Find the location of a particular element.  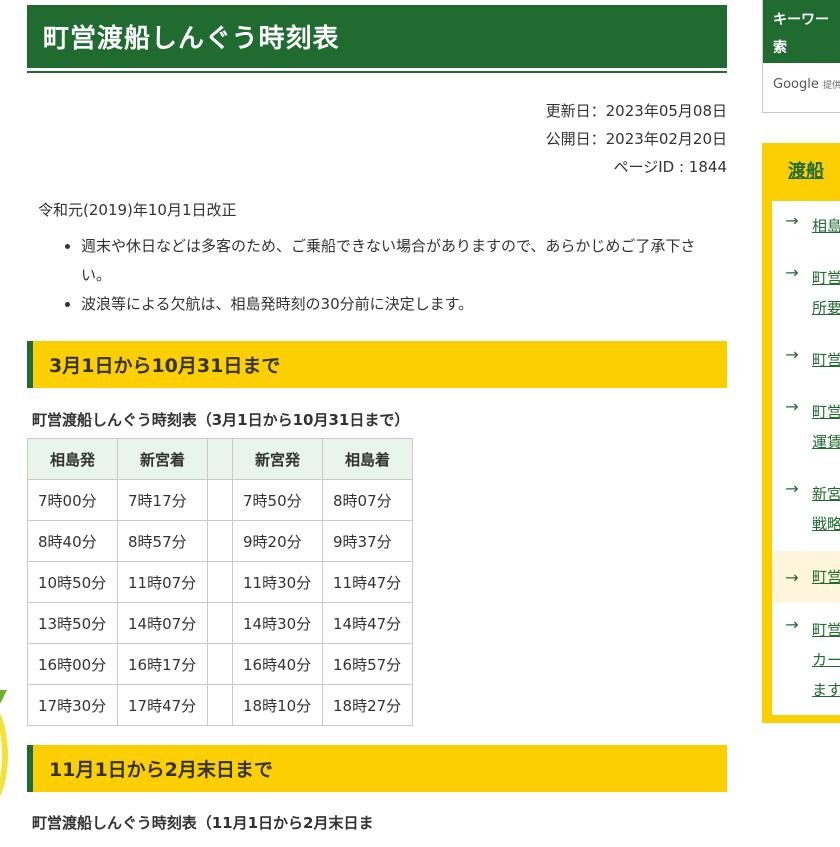

col-header-shingu-arr: 新宮着 is located at coordinates (162, 459).